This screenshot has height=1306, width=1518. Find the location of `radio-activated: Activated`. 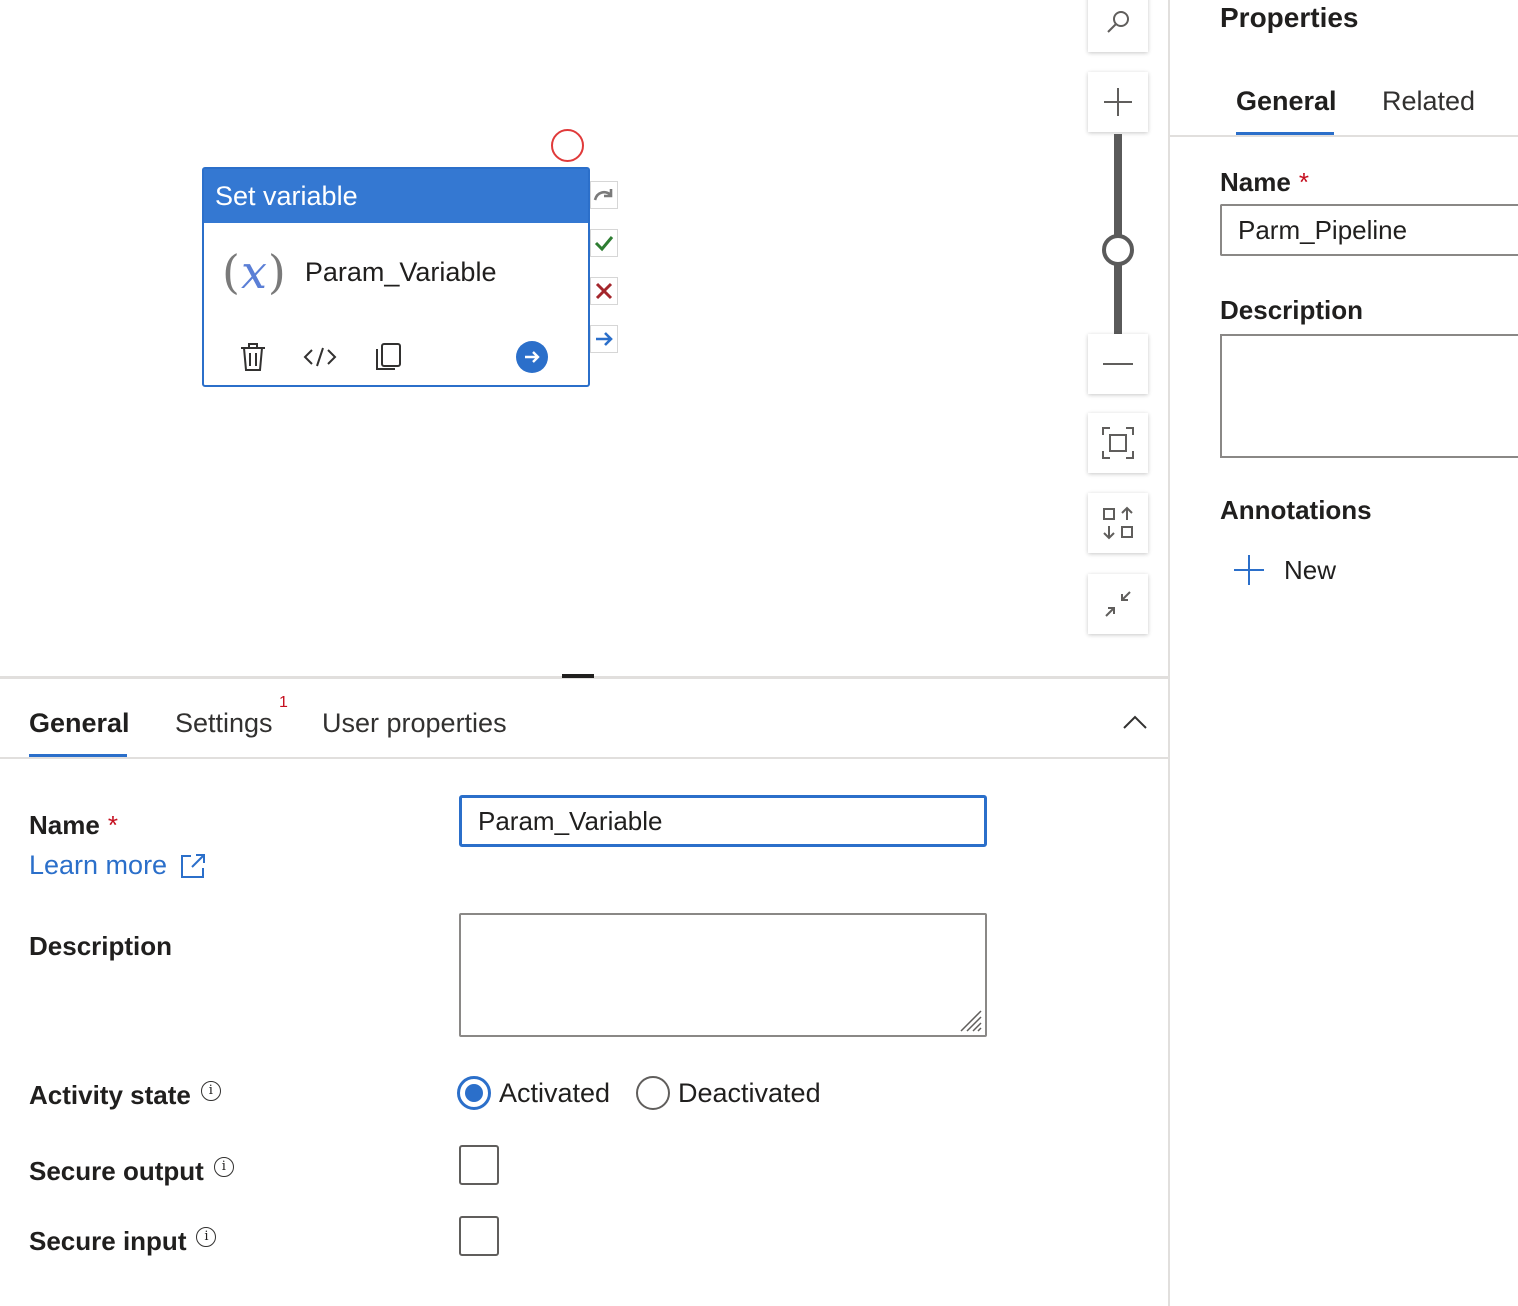

radio-activated: Activated is located at coordinates (533, 1093).